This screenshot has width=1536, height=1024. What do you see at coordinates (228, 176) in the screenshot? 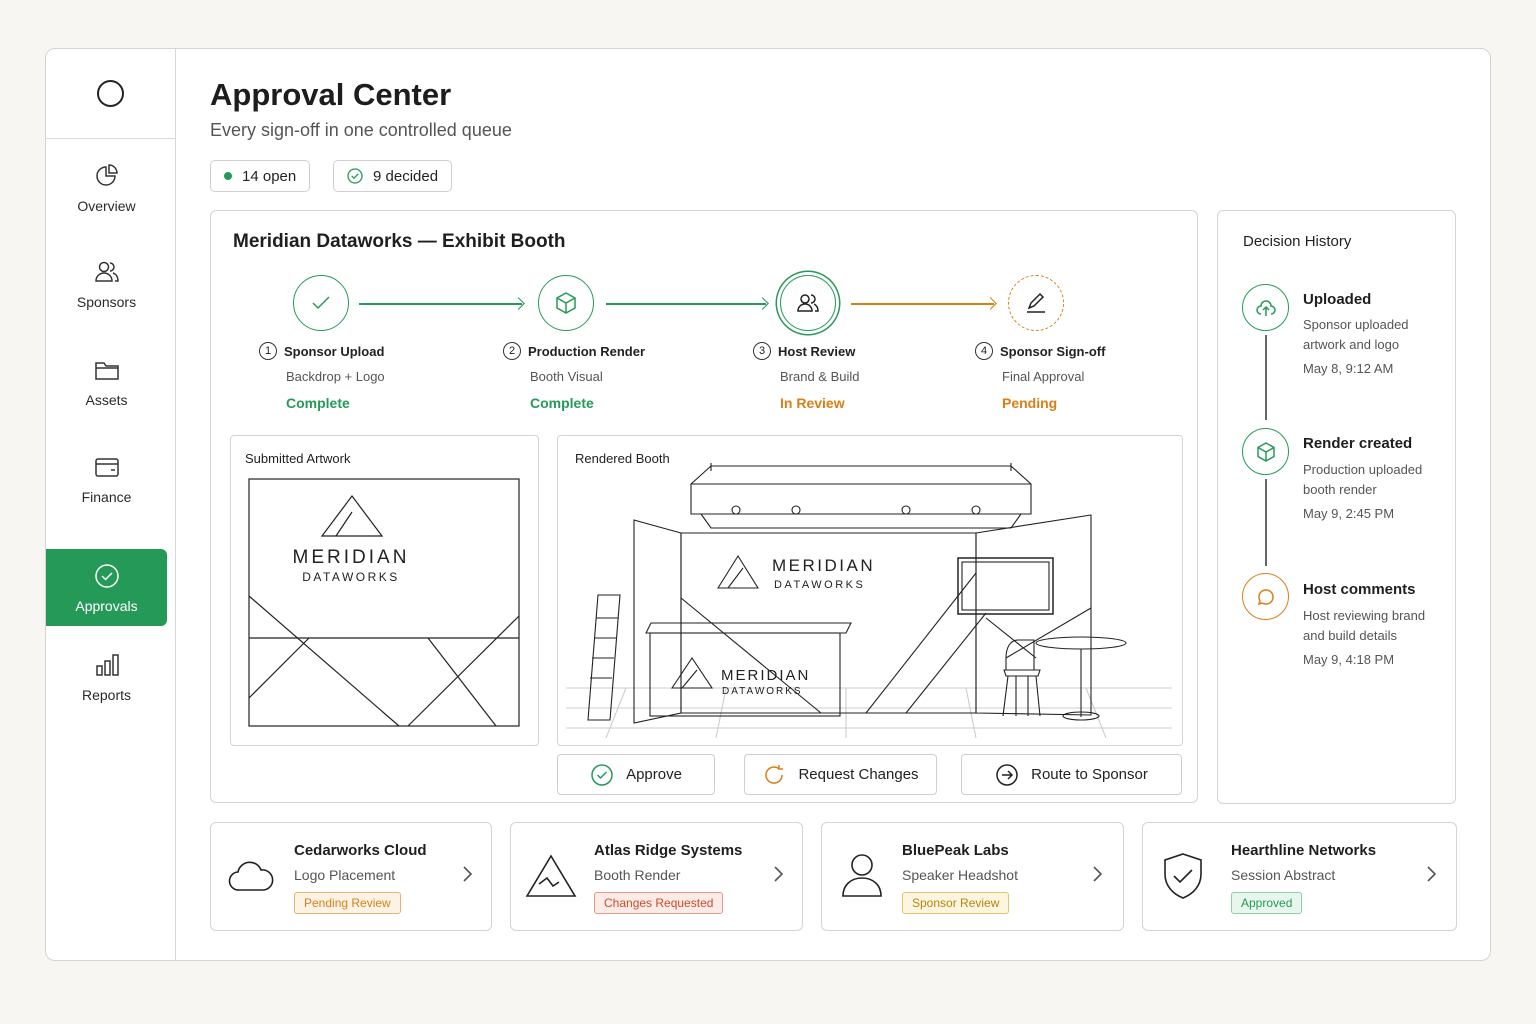
I see `status-dot-icon` at bounding box center [228, 176].